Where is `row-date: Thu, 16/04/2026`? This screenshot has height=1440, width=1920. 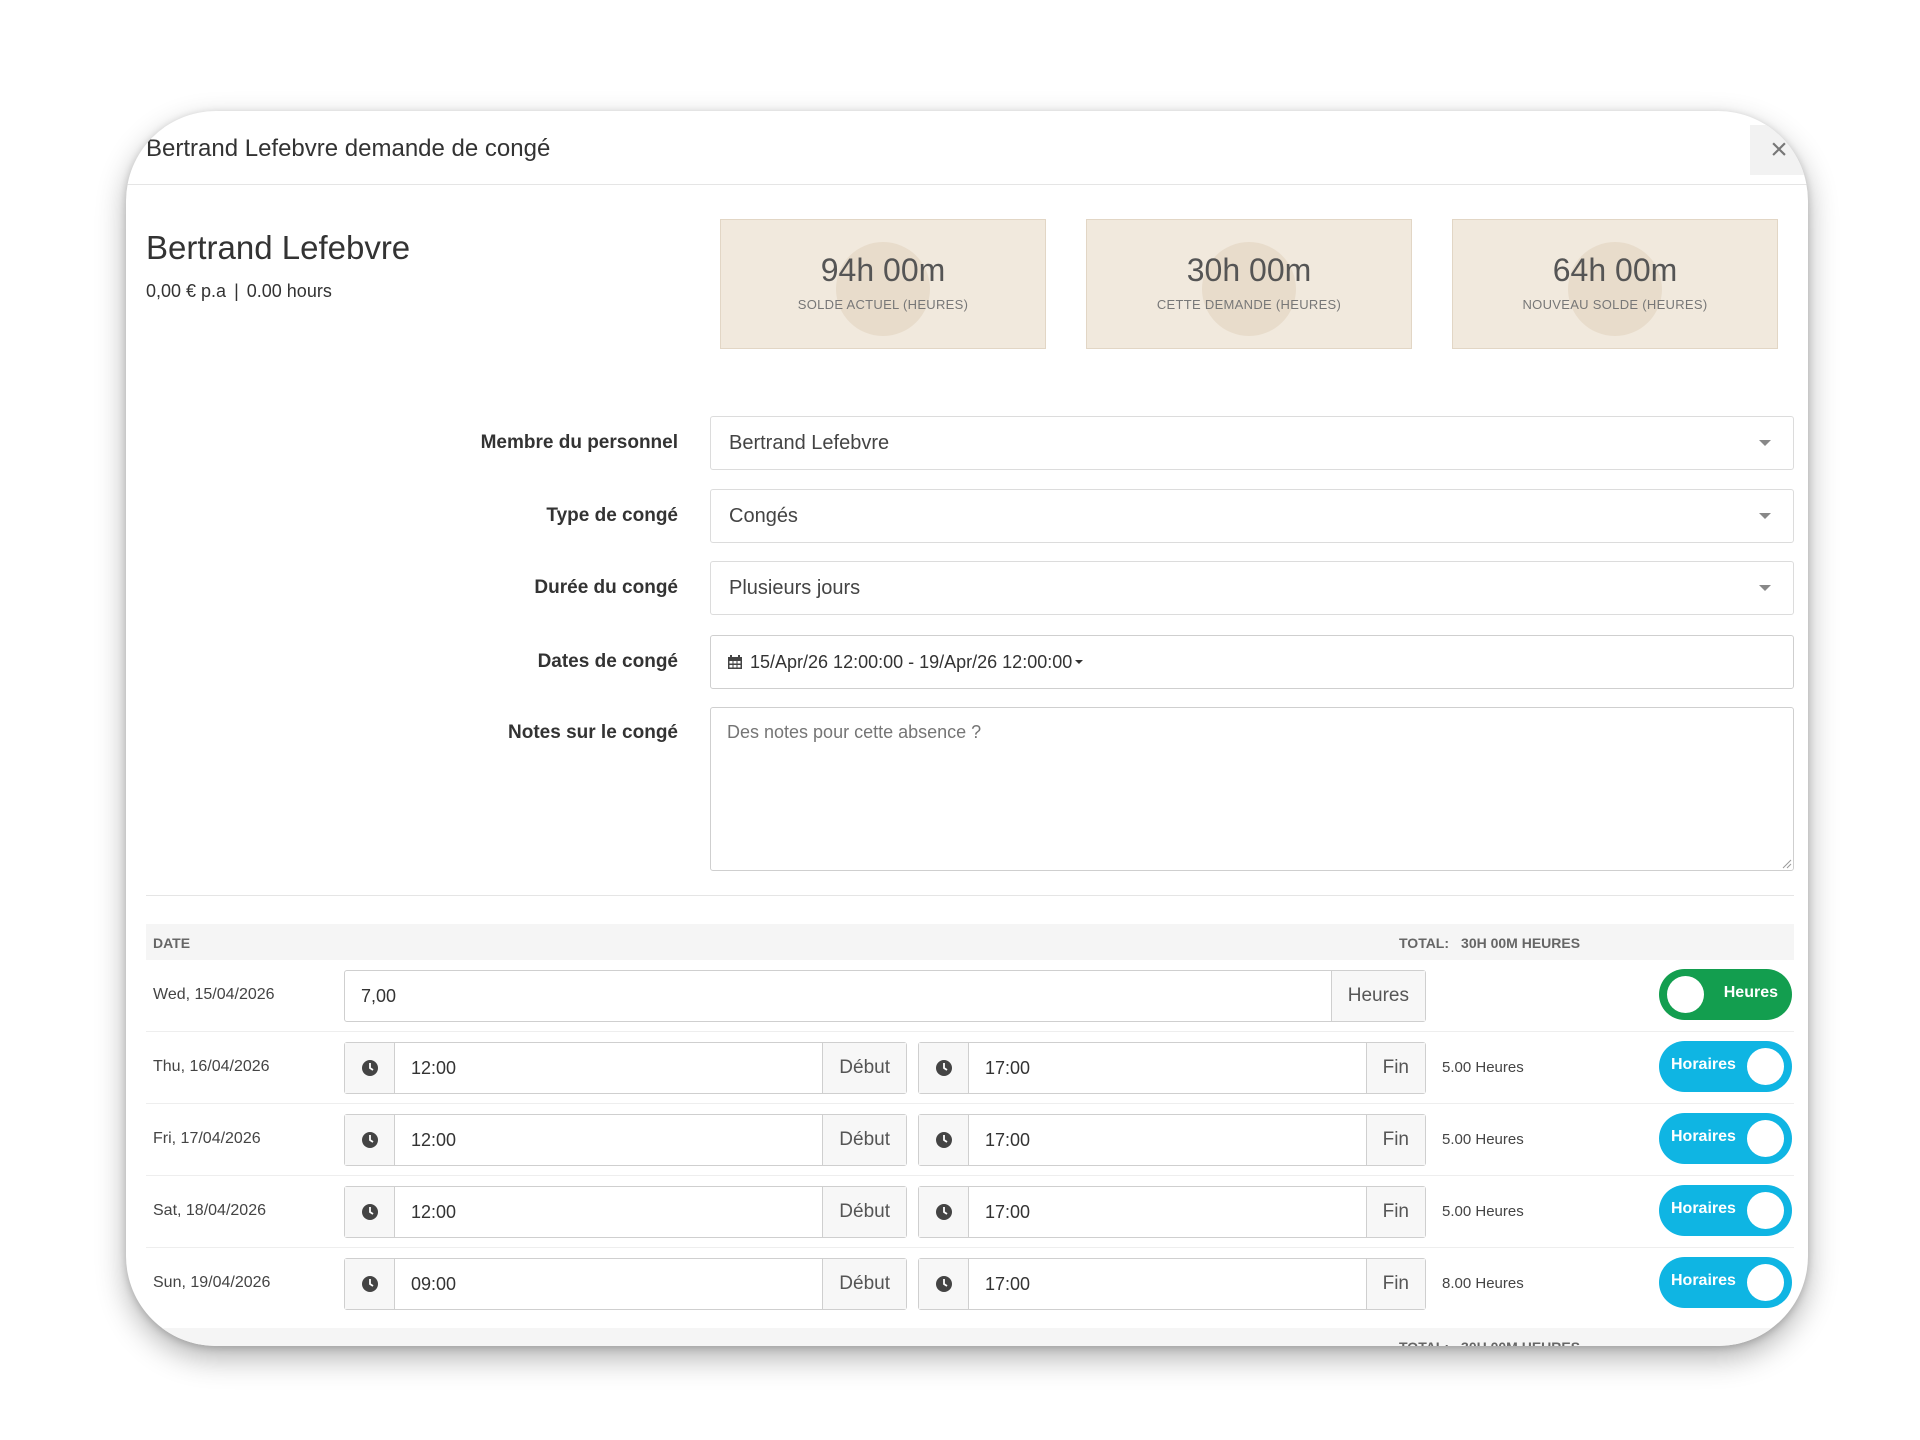
row-date: Thu, 16/04/2026 is located at coordinates (211, 1066).